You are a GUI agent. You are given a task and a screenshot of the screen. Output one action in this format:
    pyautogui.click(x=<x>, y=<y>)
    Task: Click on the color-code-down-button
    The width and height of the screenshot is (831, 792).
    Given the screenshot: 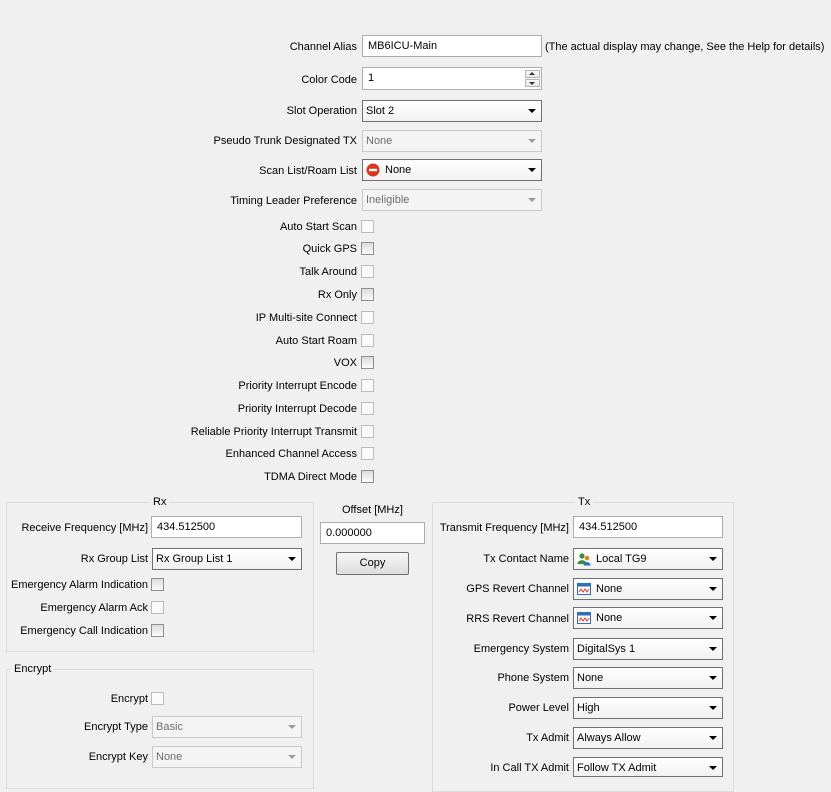 What is the action you would take?
    pyautogui.click(x=532, y=83)
    